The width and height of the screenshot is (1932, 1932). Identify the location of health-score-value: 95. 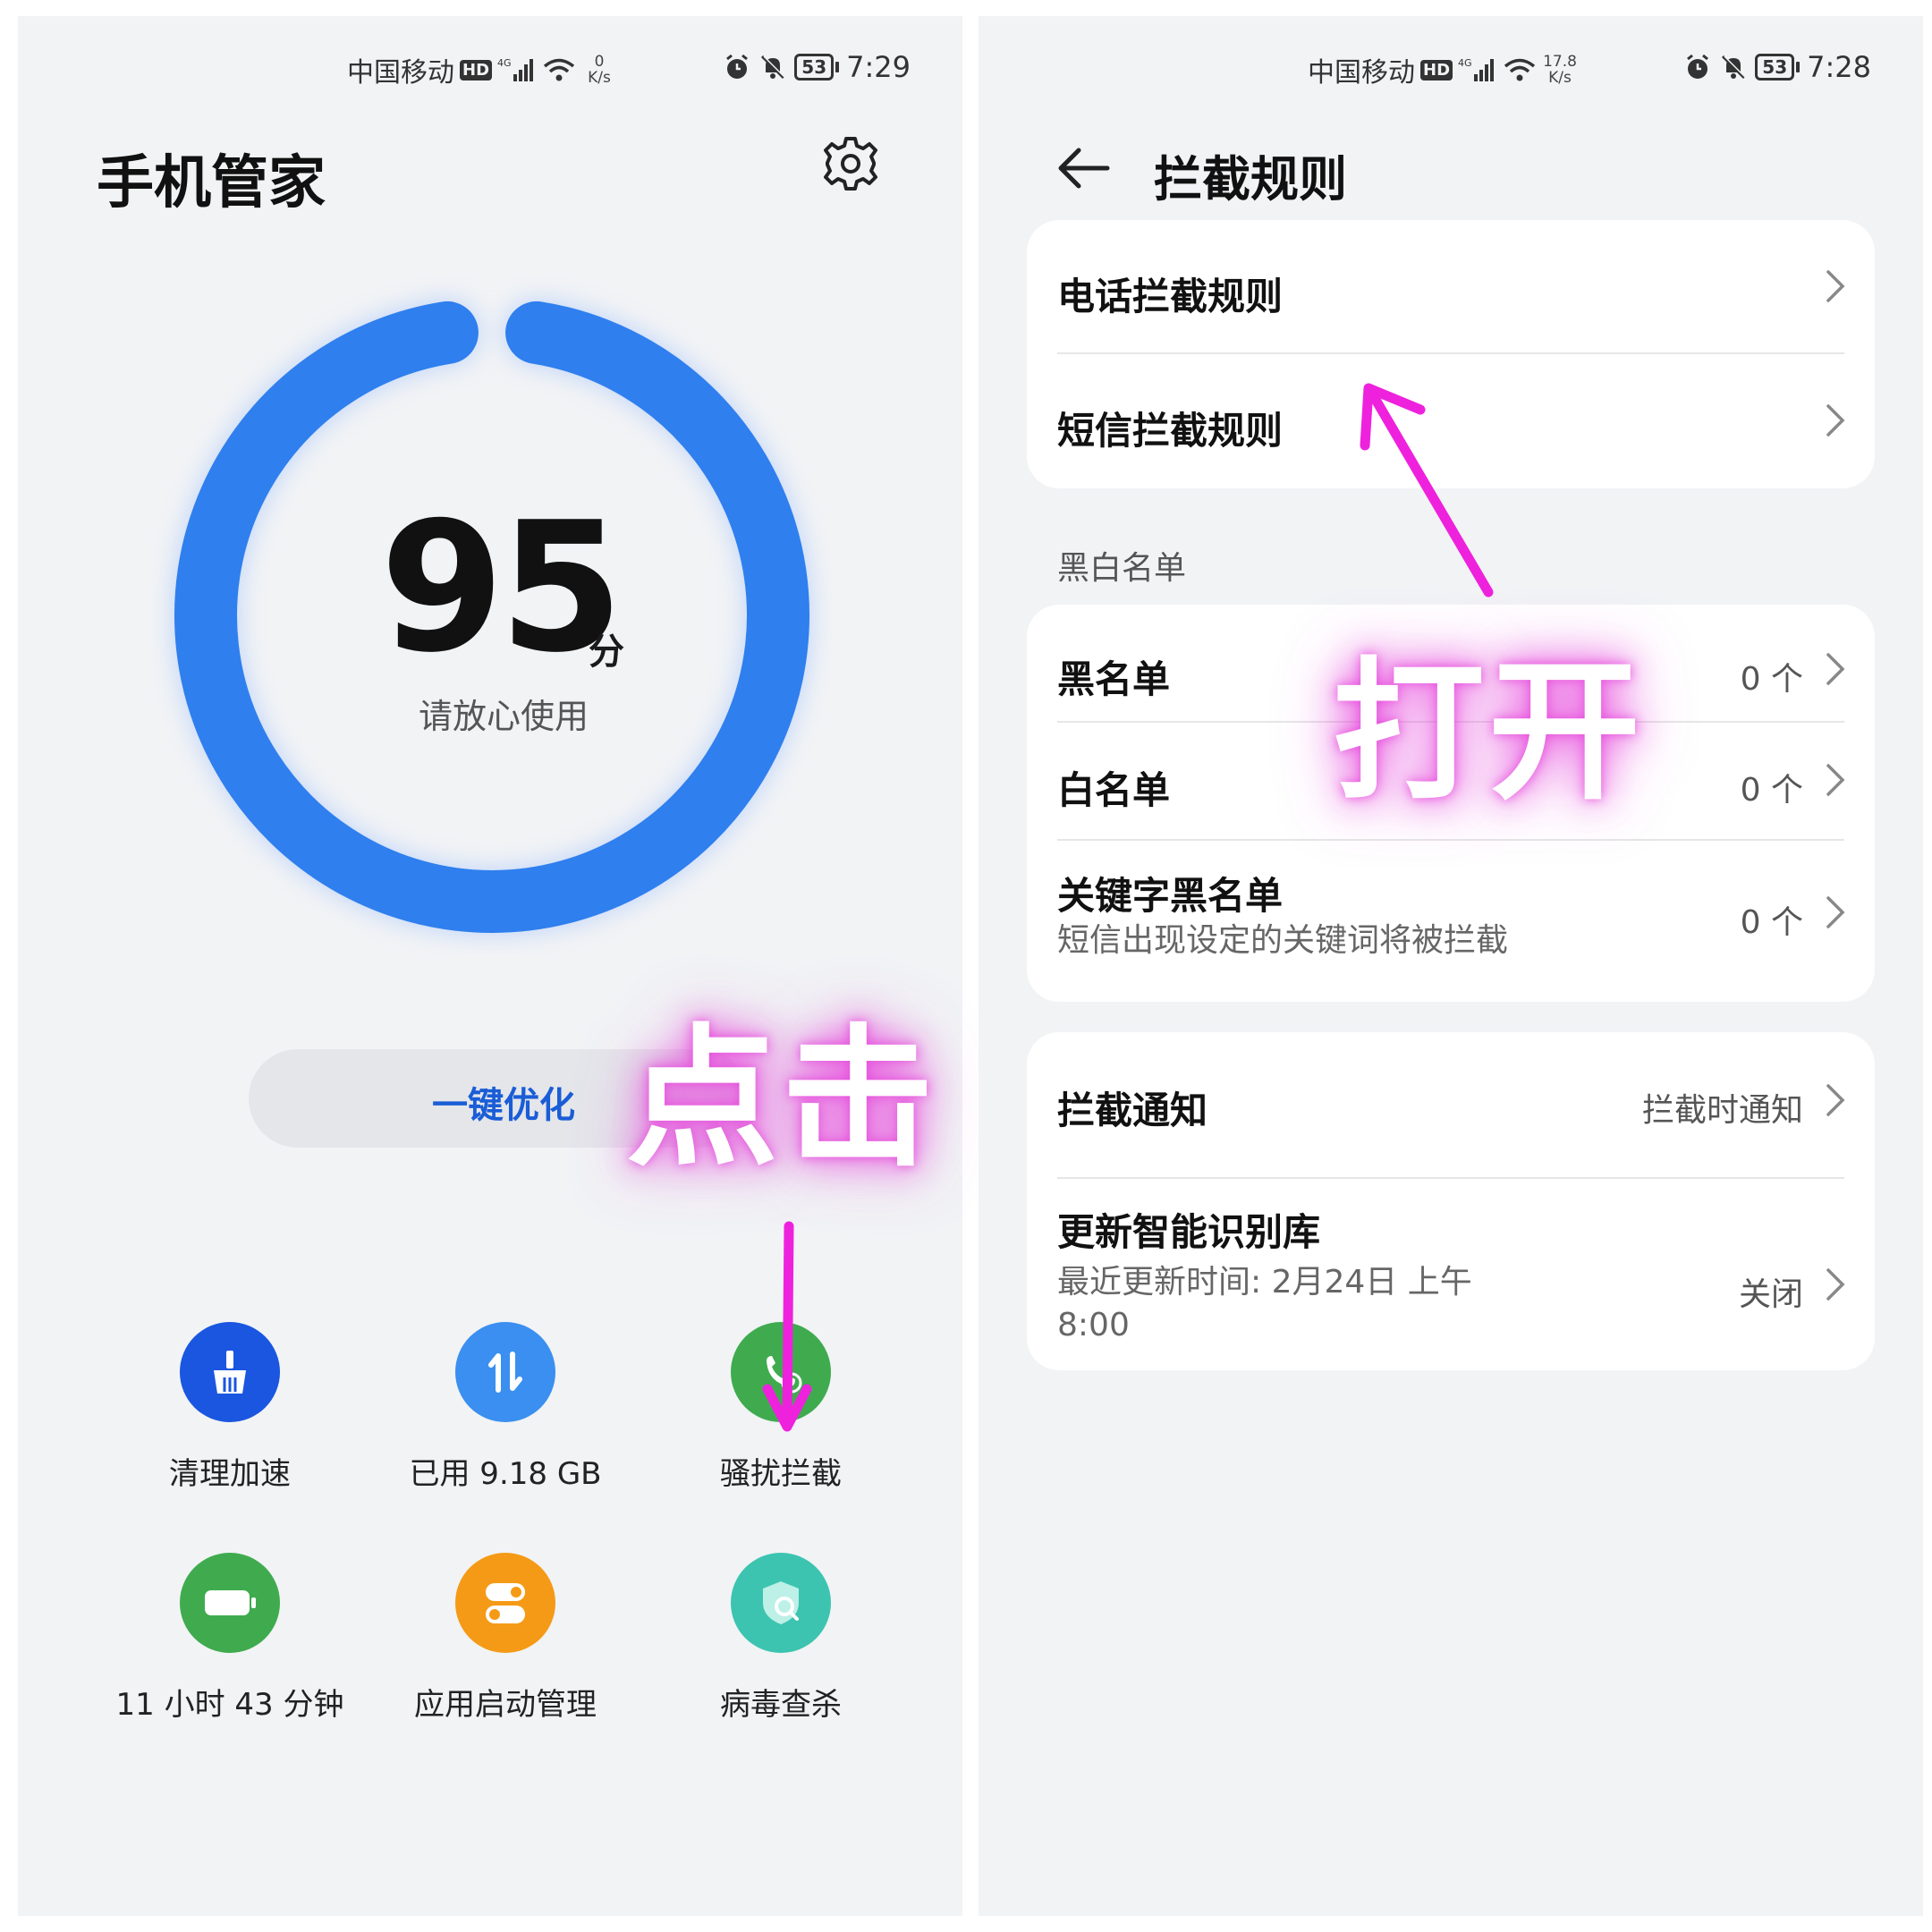
(501, 588).